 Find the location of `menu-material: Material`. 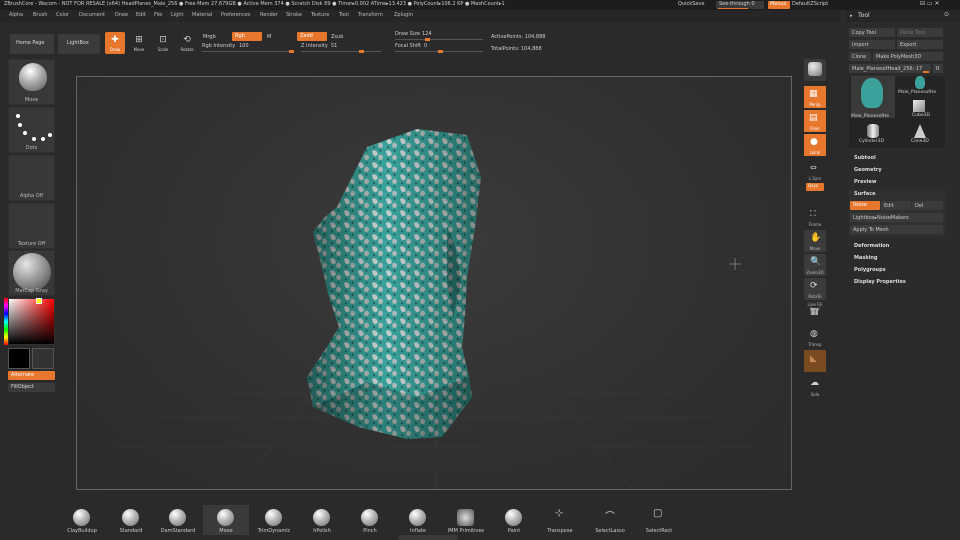

menu-material: Material is located at coordinates (202, 15).